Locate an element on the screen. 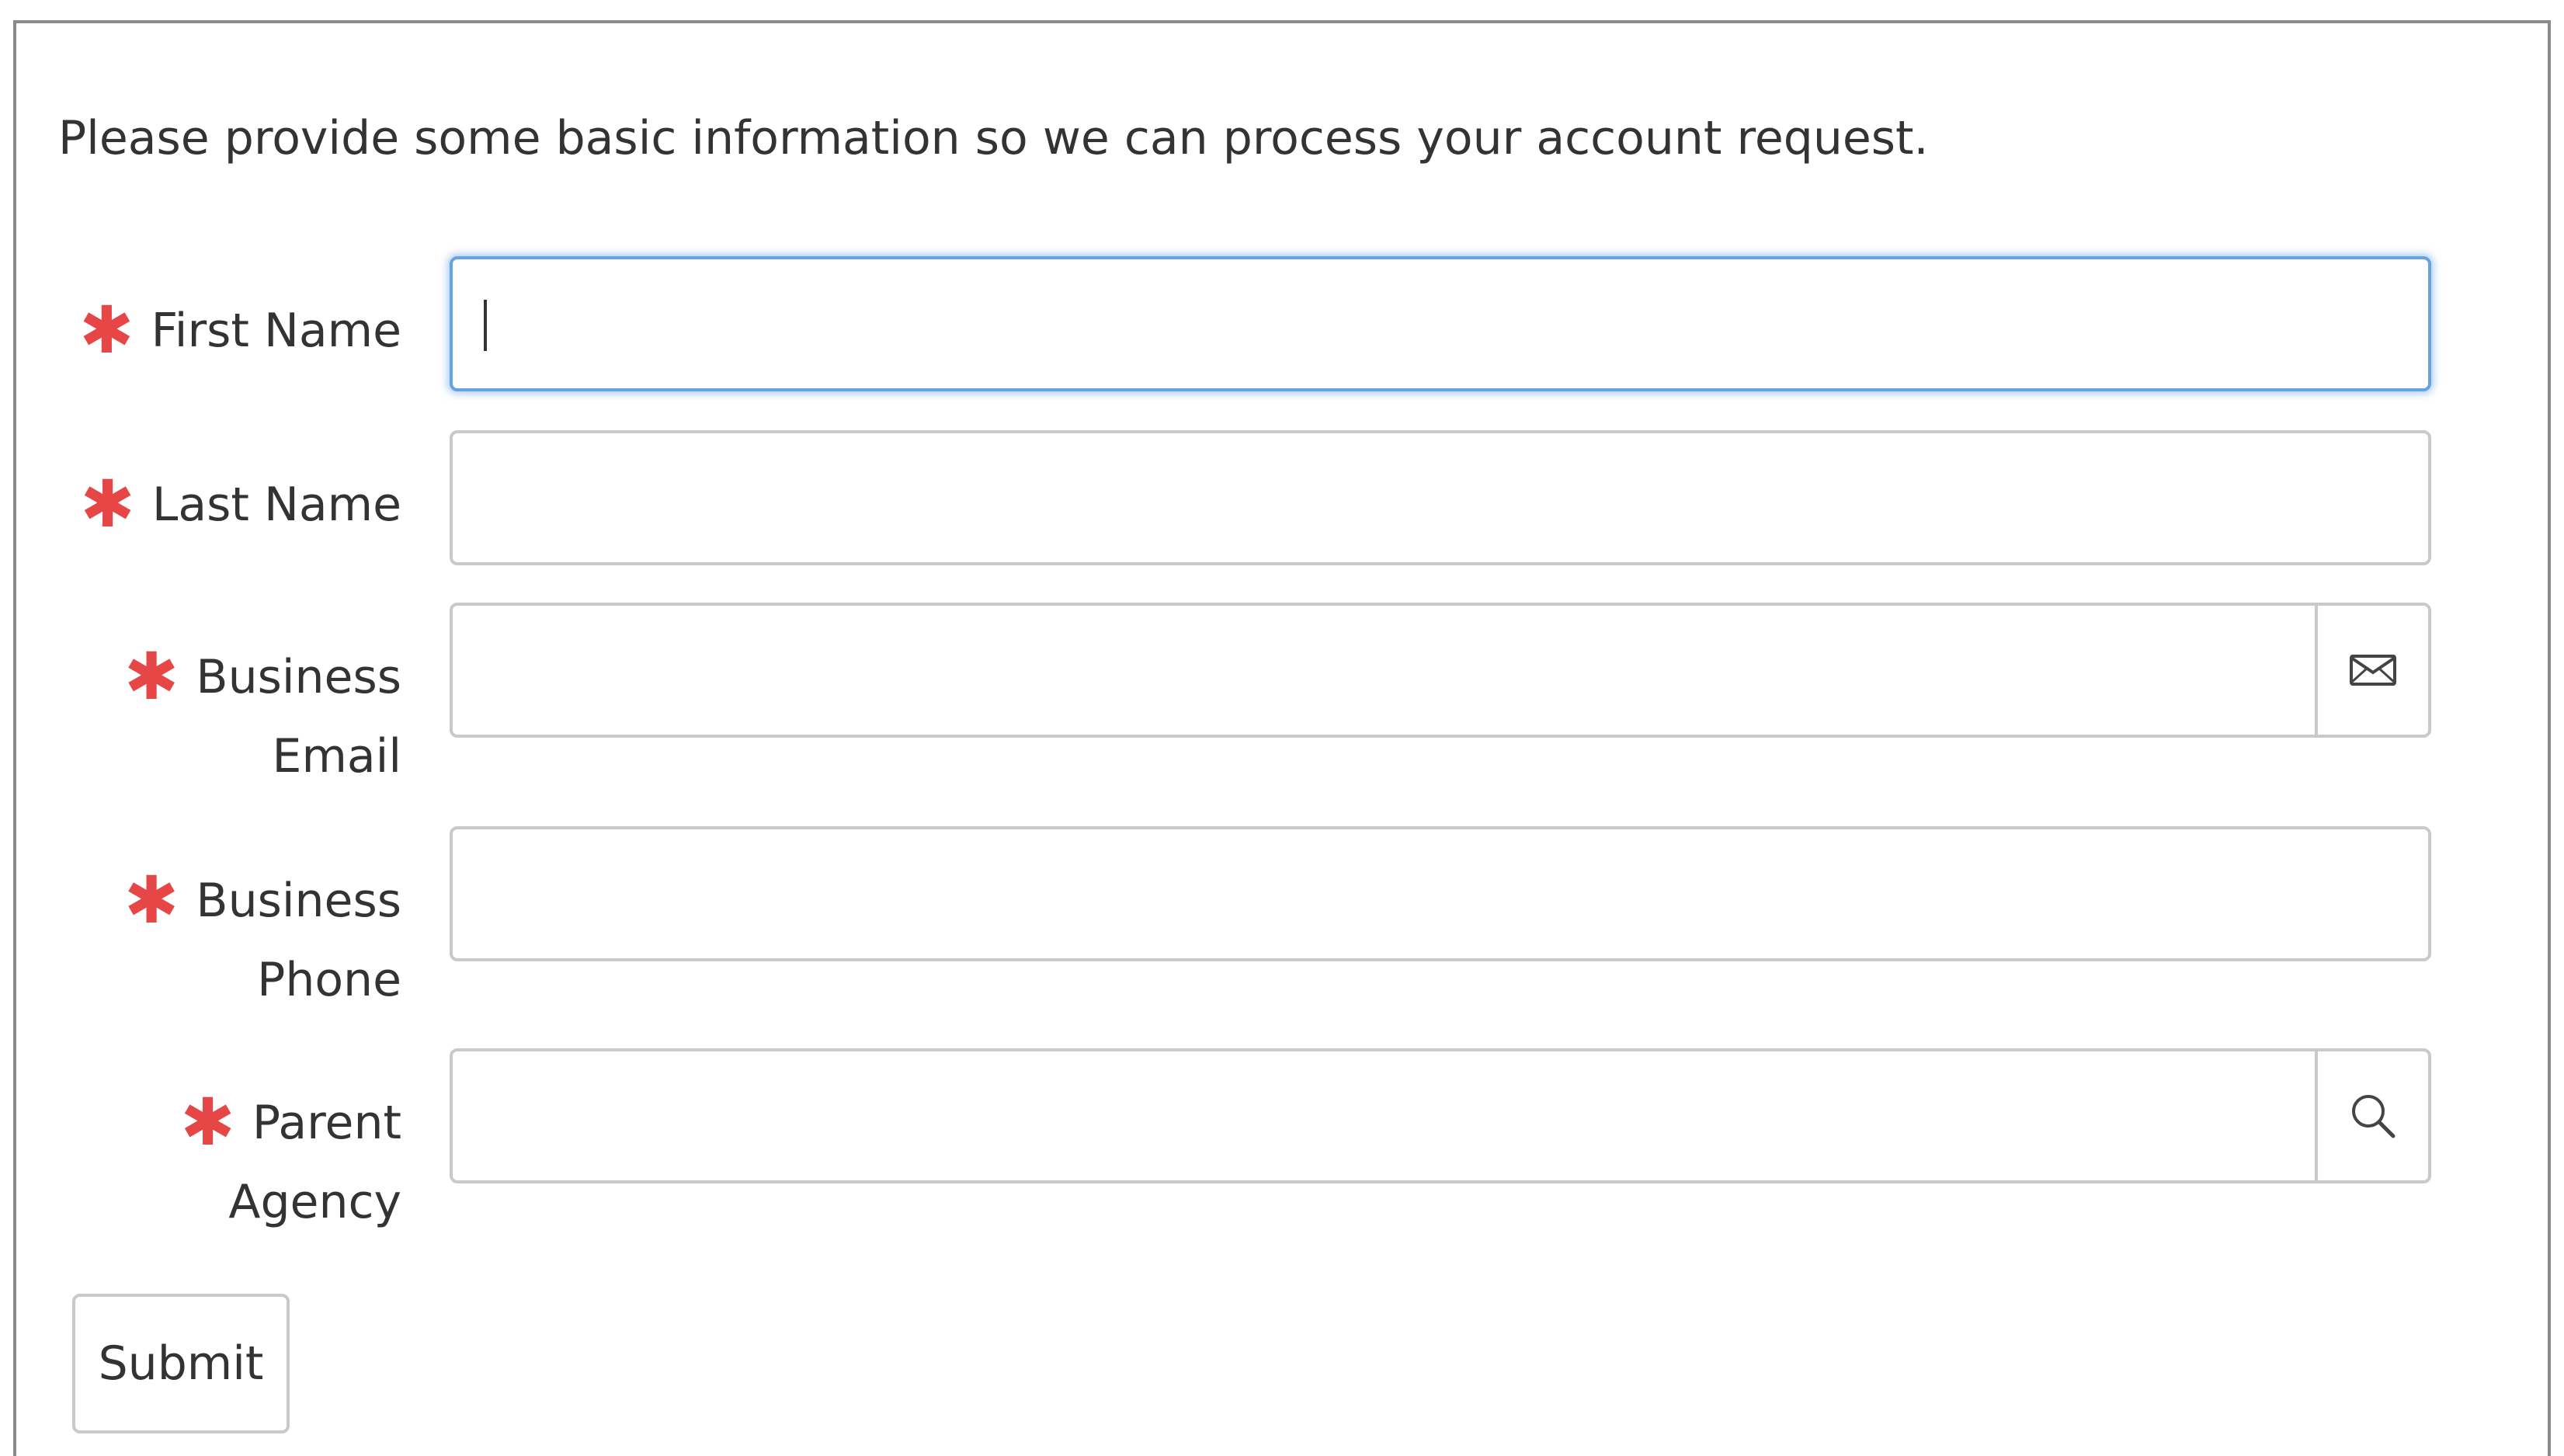 This screenshot has height=1456, width=2564. cropped-heading-fragment is located at coordinates (1282, 10).